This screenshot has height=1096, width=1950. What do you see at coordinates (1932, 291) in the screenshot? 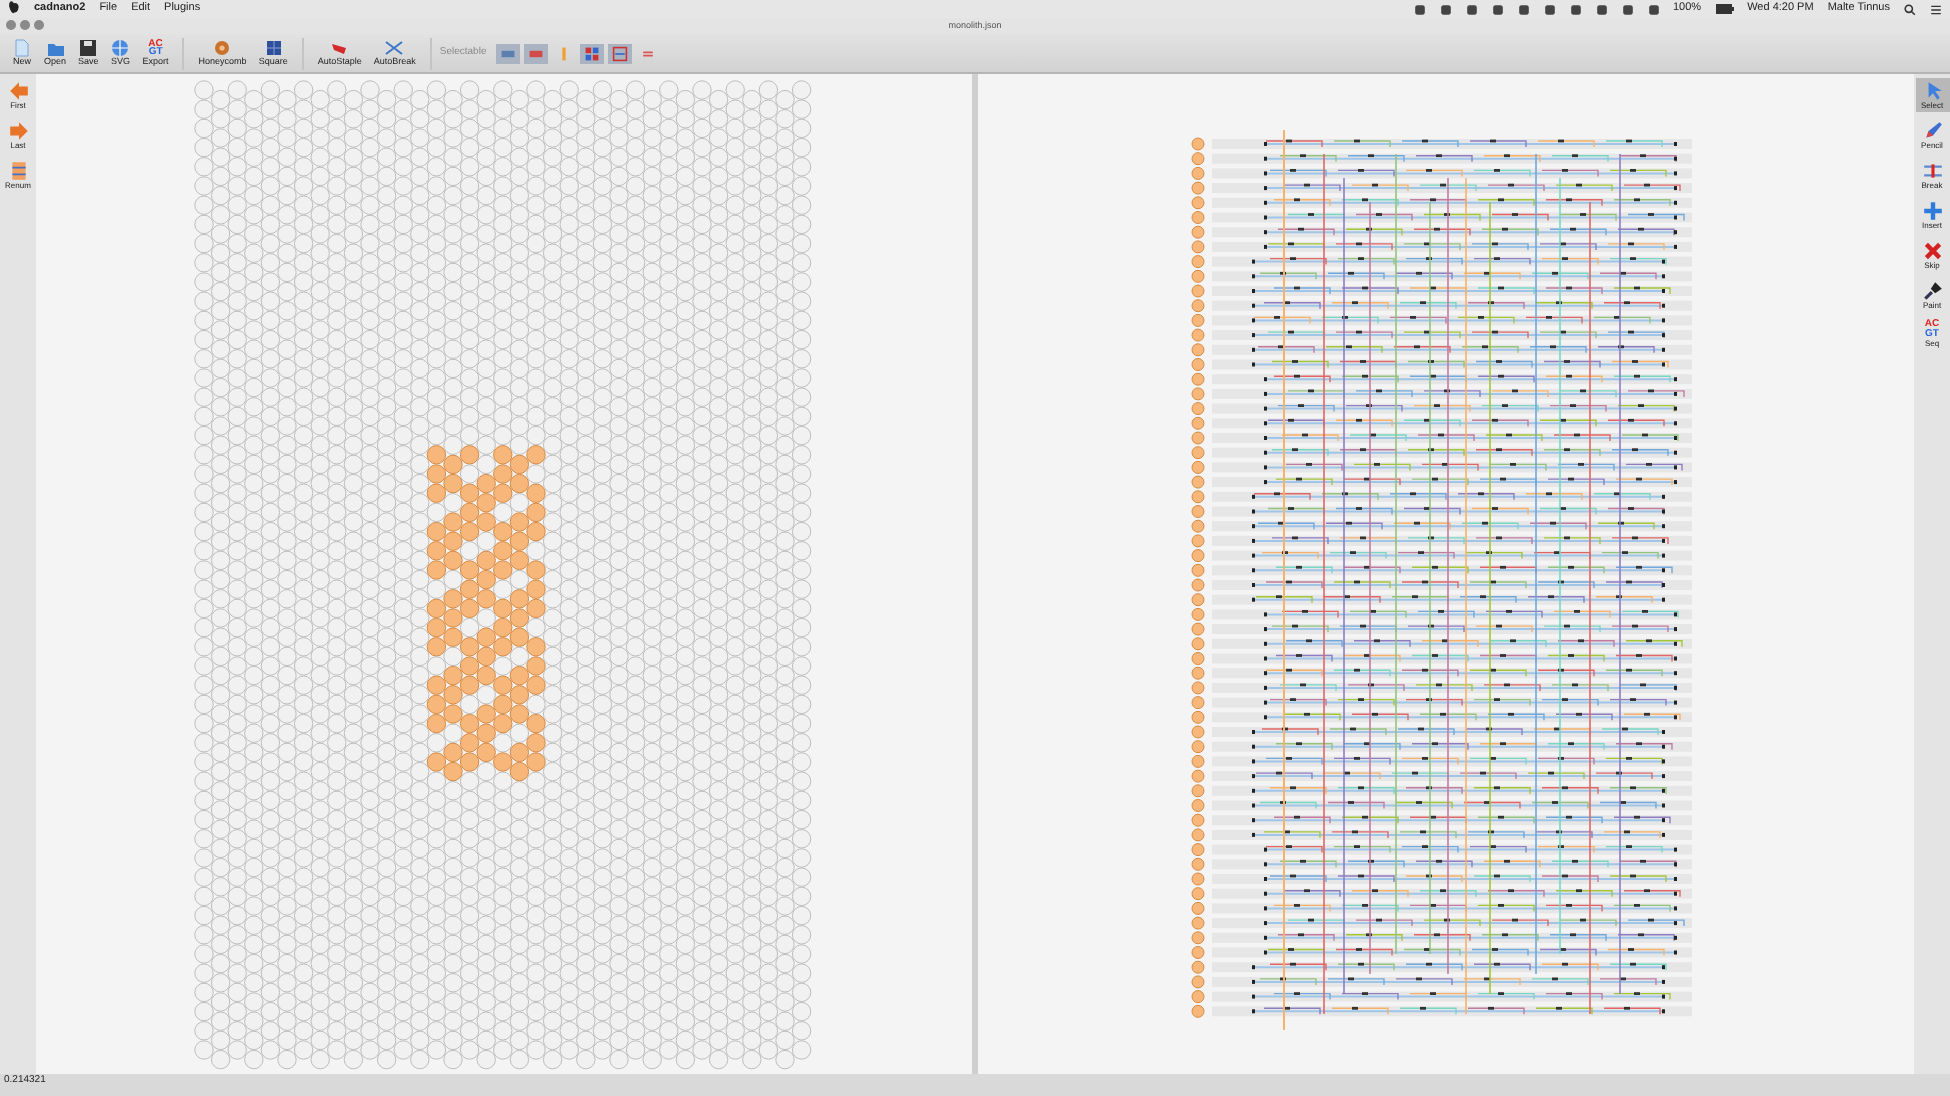
I see `paint-icon` at bounding box center [1932, 291].